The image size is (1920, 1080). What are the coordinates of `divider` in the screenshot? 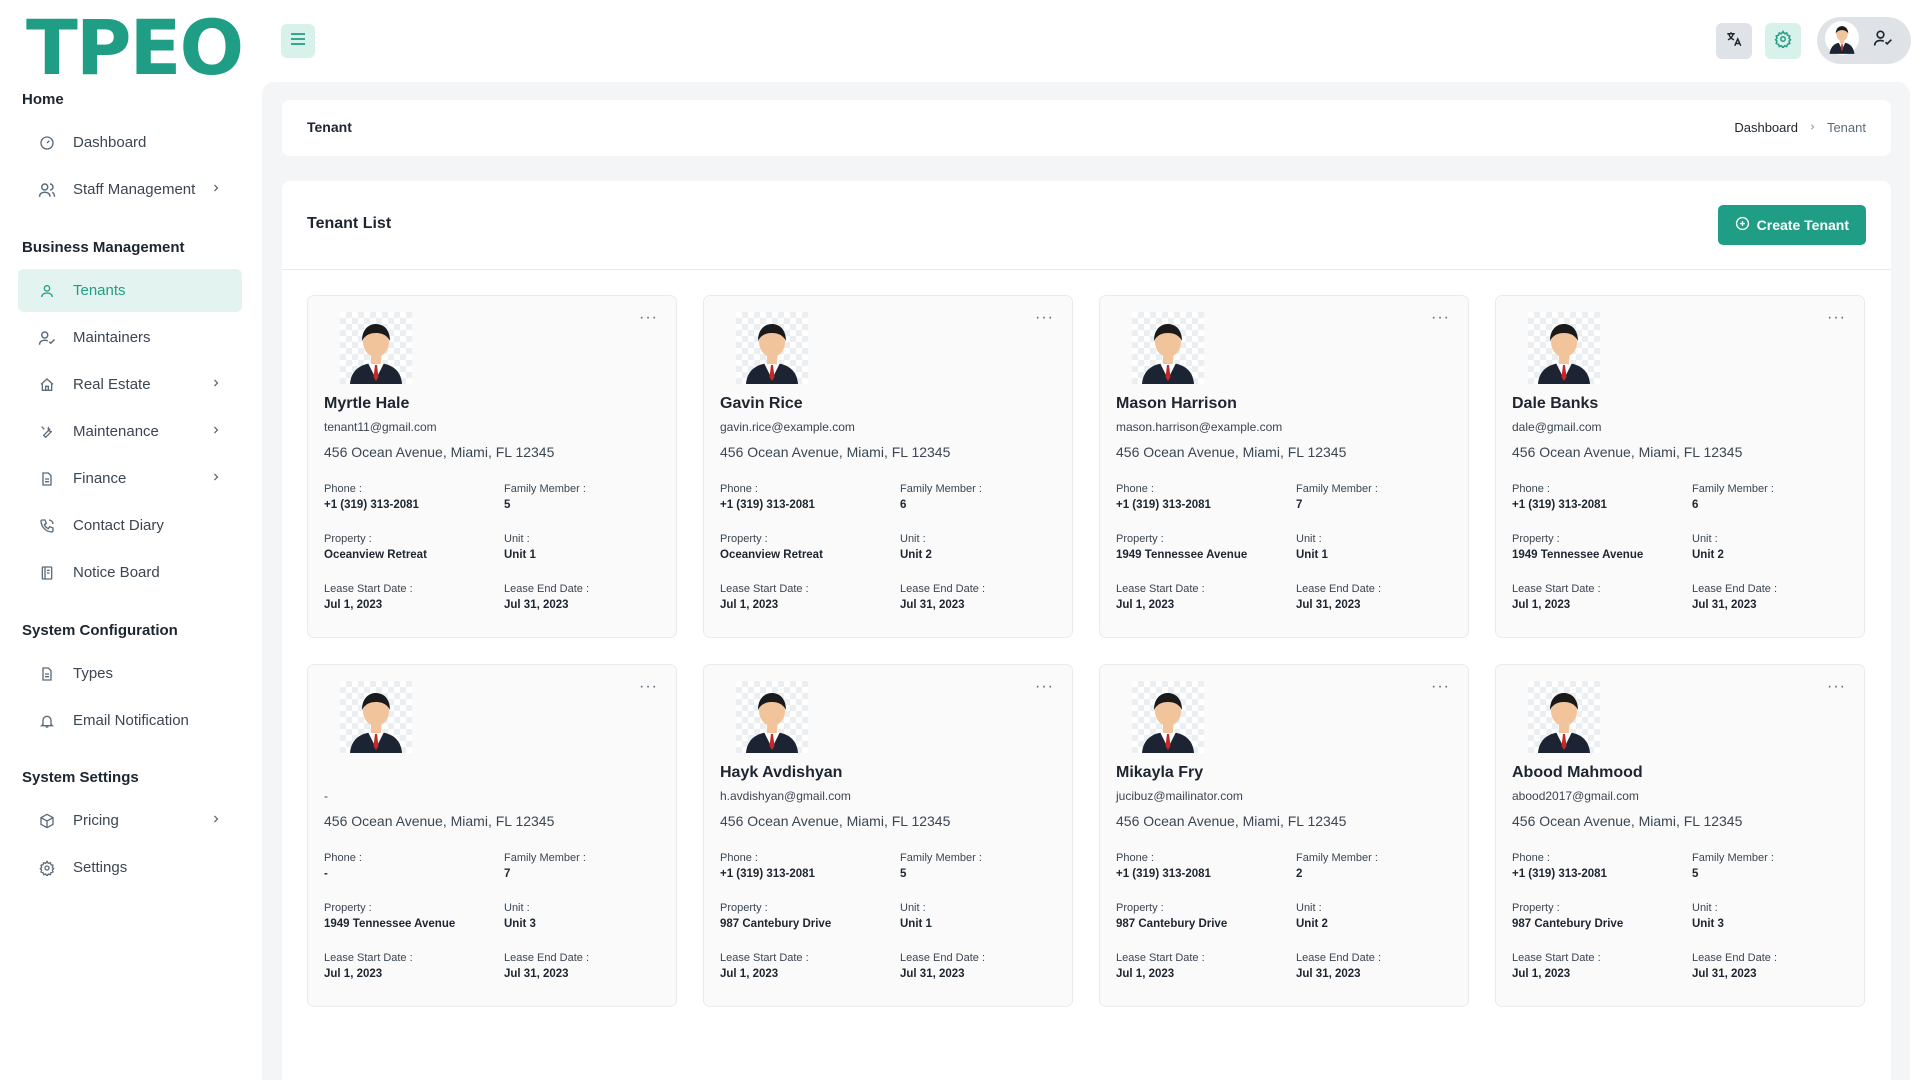 It's located at (1086, 269).